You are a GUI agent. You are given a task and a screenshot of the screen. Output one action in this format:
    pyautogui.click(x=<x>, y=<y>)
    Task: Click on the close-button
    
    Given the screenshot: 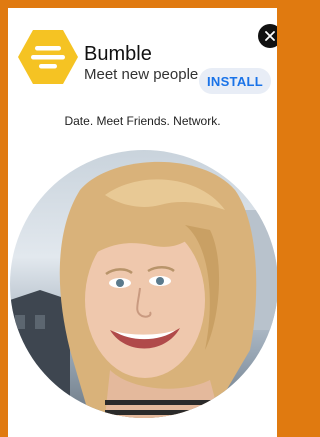 What is the action you would take?
    pyautogui.click(x=267, y=36)
    